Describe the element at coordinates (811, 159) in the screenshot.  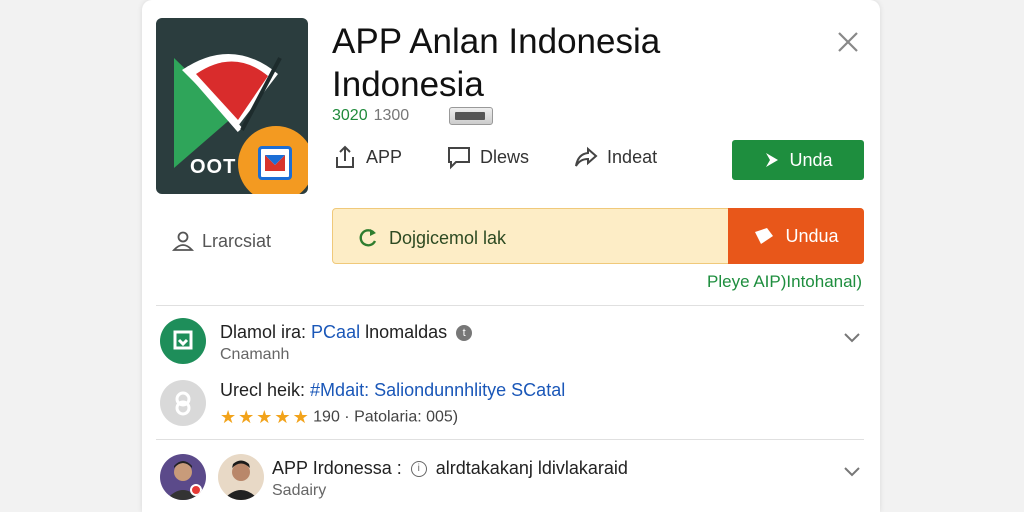
I see `install-button-label: Unda` at that location.